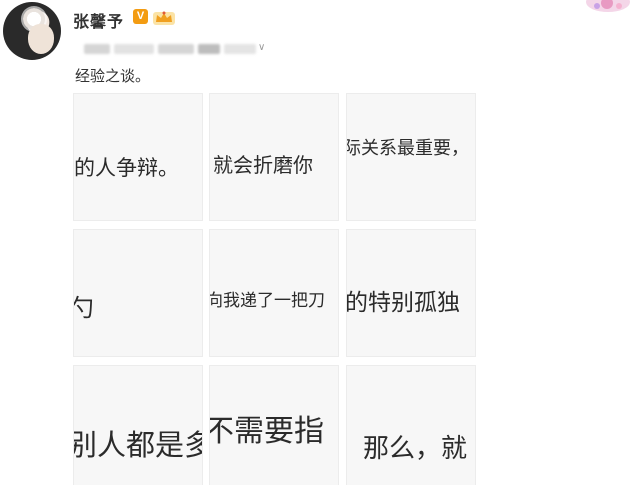 Image resolution: width=639 pixels, height=485 pixels. I want to click on image-tile-4: 勺, so click(138, 293).